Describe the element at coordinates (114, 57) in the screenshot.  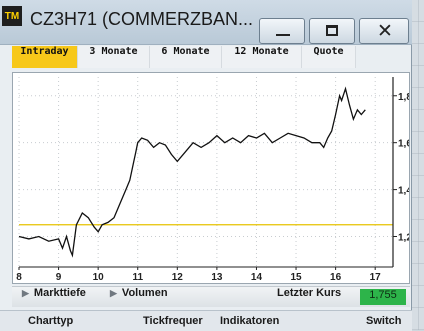
I see `tab-3-monate: 3 Monate` at that location.